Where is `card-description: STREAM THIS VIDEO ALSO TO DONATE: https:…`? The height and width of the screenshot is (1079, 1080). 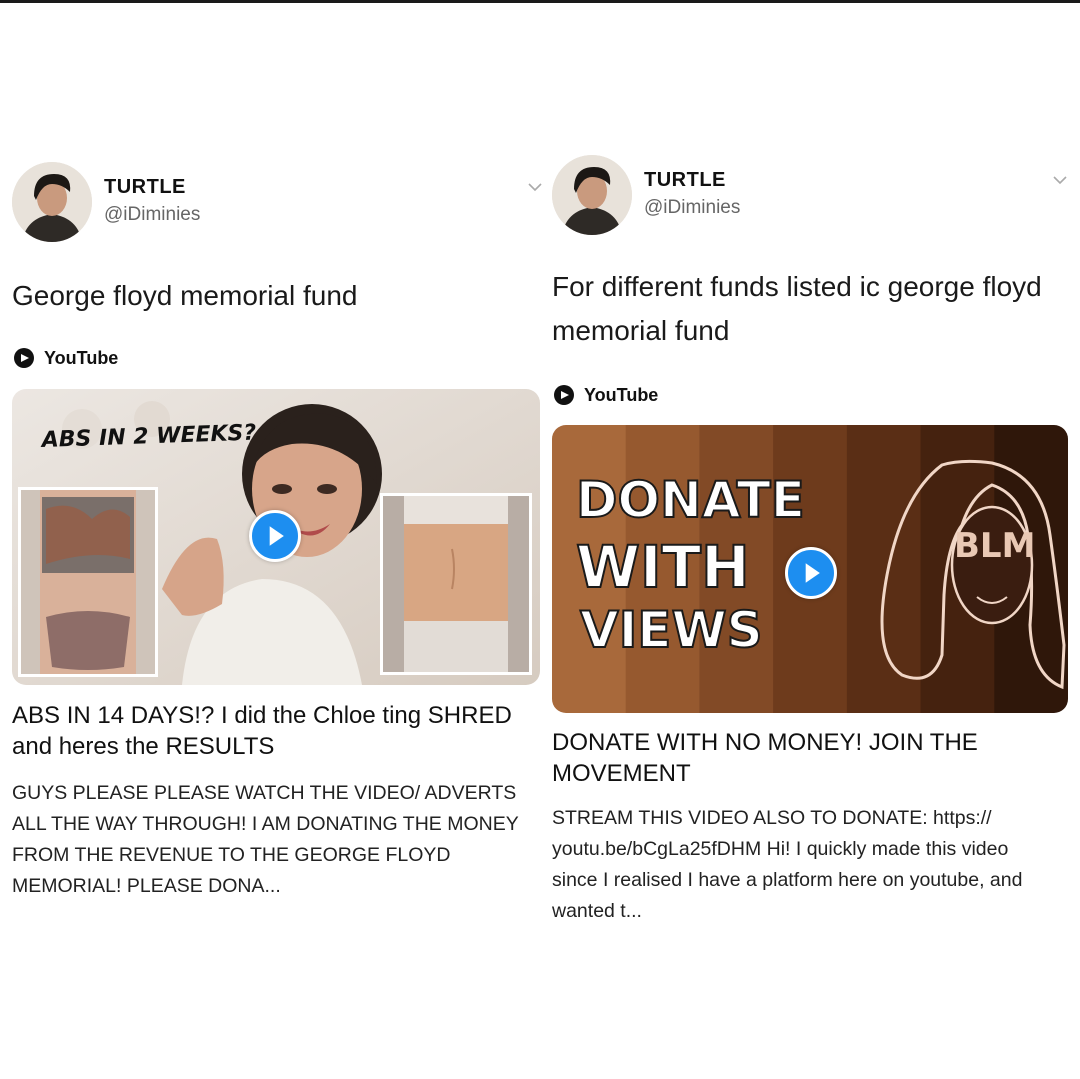 card-description: STREAM THIS VIDEO ALSO TO DONATE: https:… is located at coordinates (787, 864).